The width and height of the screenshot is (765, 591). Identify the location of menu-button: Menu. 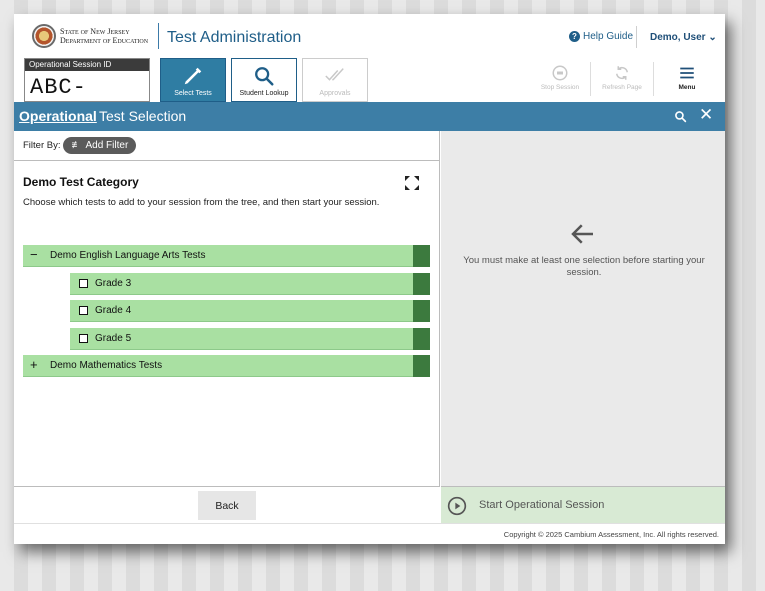
(687, 77).